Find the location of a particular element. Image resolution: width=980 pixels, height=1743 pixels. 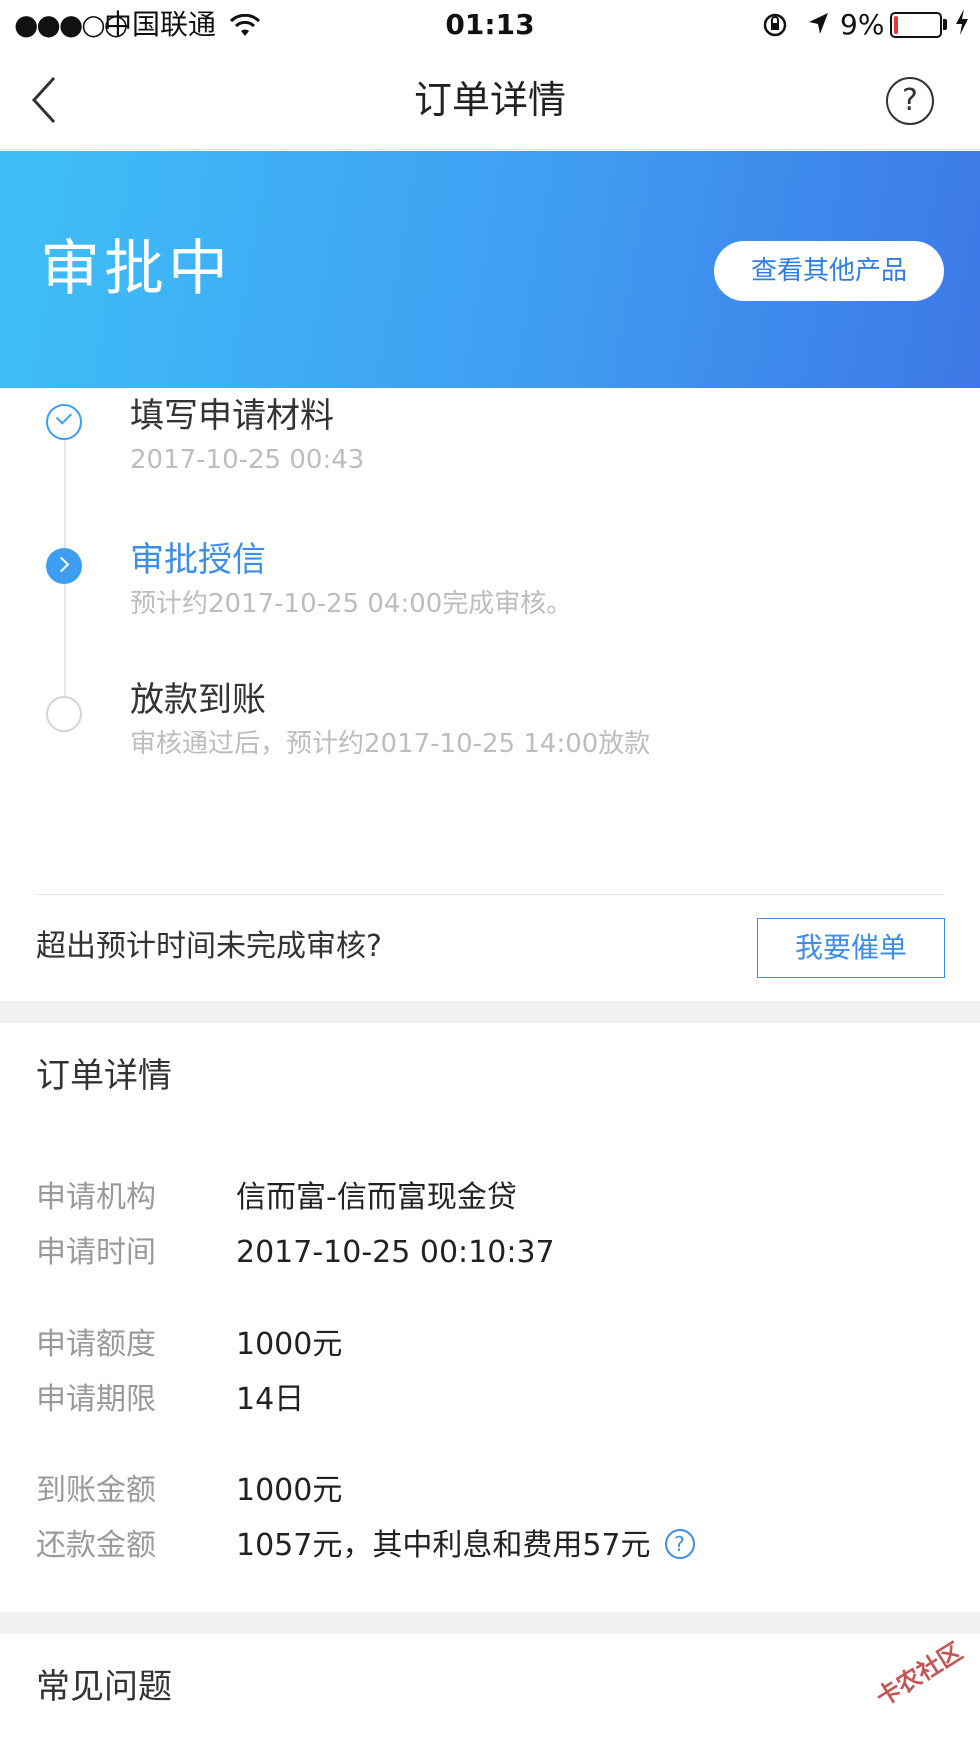

detail-label: 到账金额 is located at coordinates (96, 1490).